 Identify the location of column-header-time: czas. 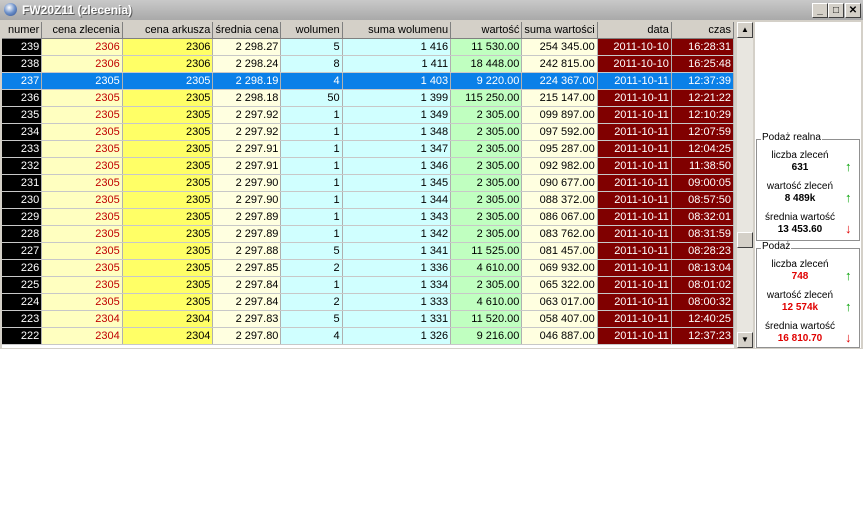
(702, 30).